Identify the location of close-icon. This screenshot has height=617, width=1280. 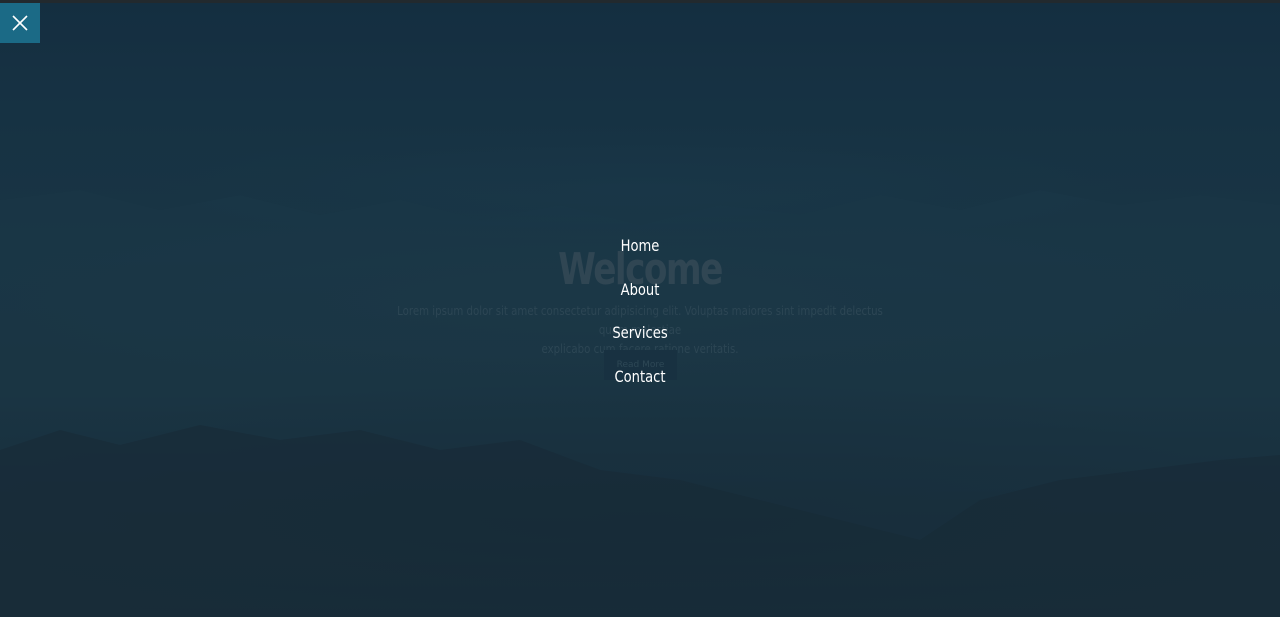
(20, 23).